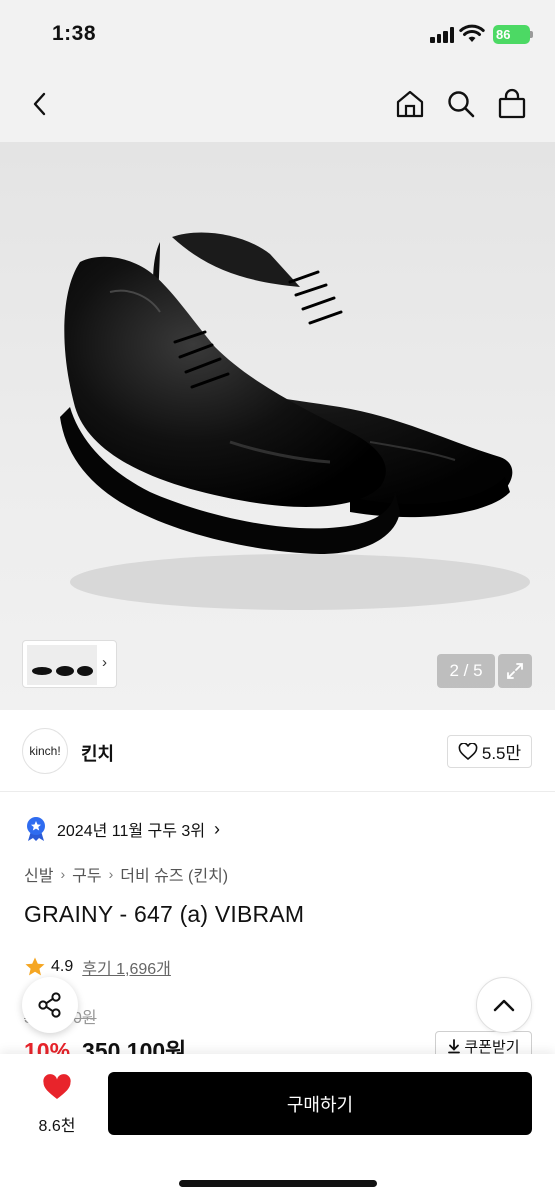 This screenshot has height=1200, width=555. Describe the element at coordinates (461, 104) in the screenshot. I see `search-icon` at that location.